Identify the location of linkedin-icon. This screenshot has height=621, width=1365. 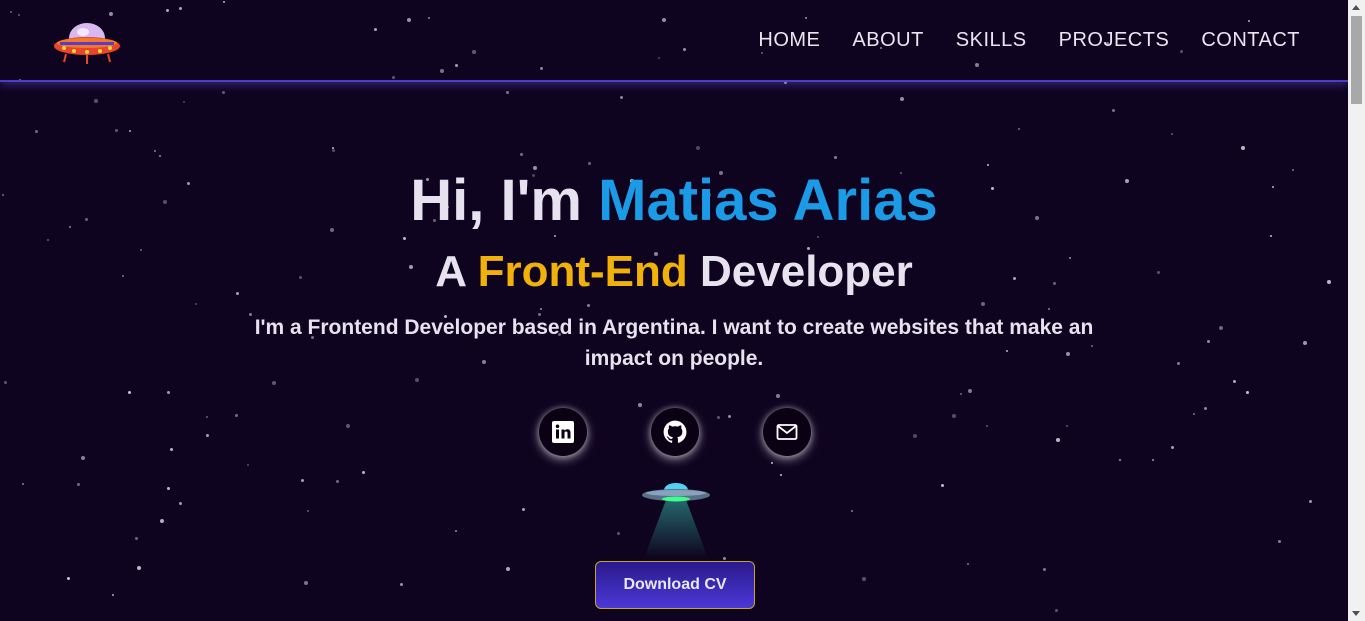
(563, 432).